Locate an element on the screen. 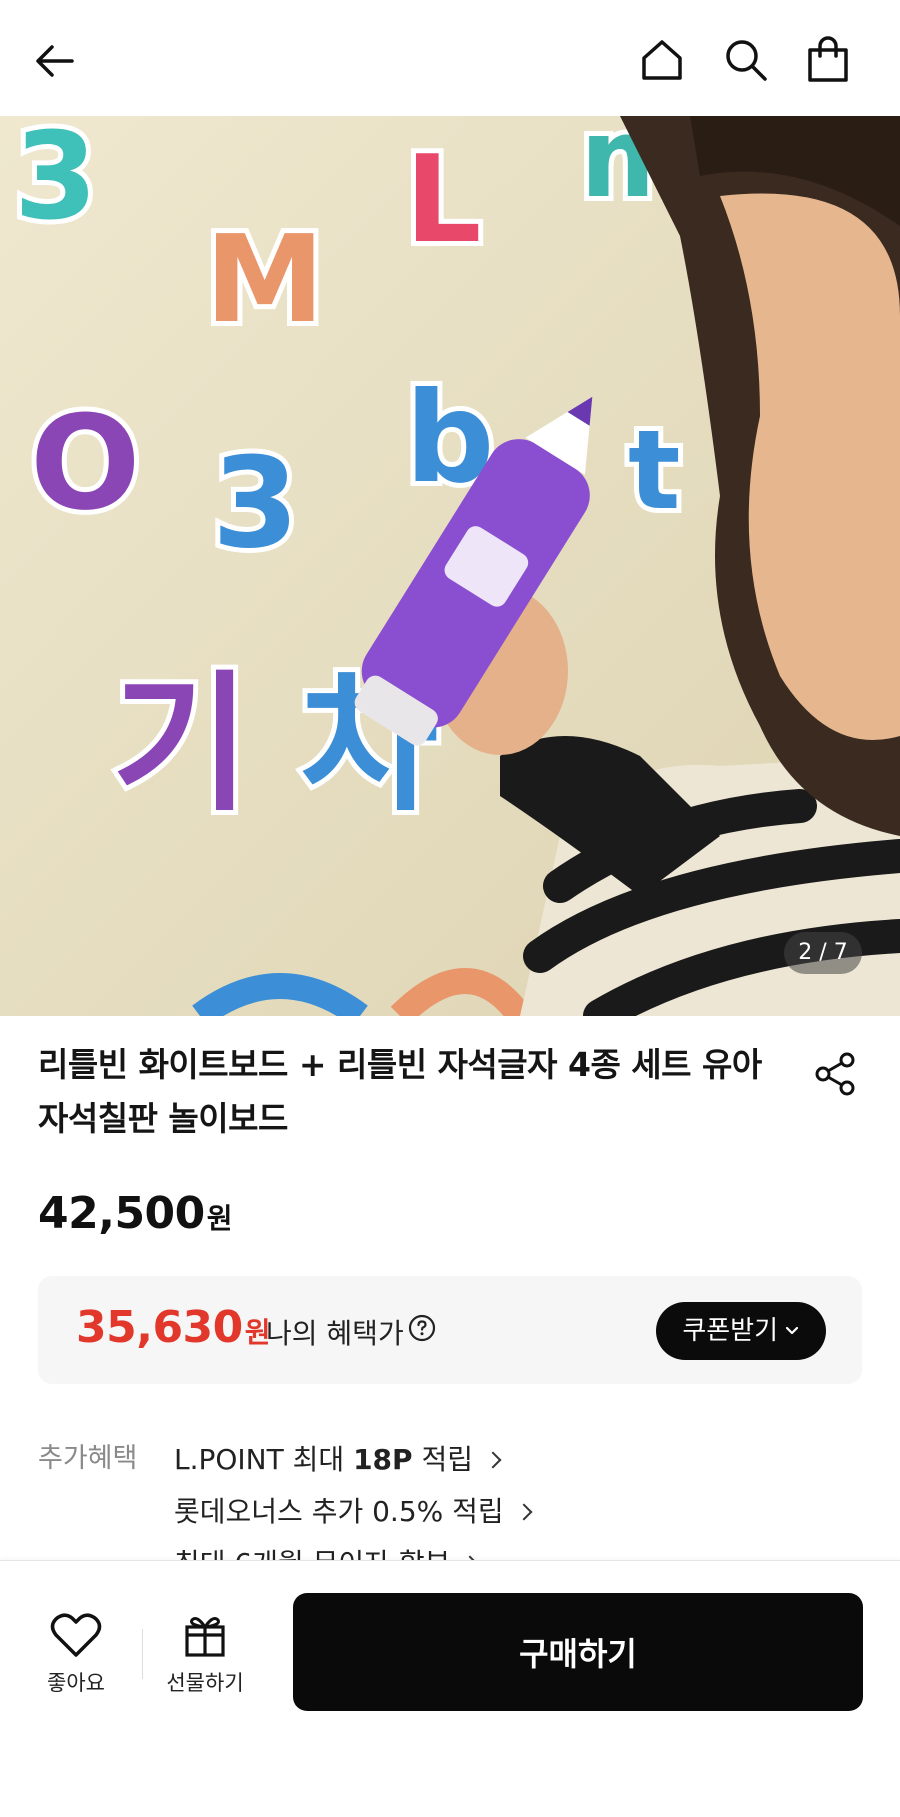 Image resolution: width=900 pixels, height=1817 pixels. home-icon is located at coordinates (662, 60).